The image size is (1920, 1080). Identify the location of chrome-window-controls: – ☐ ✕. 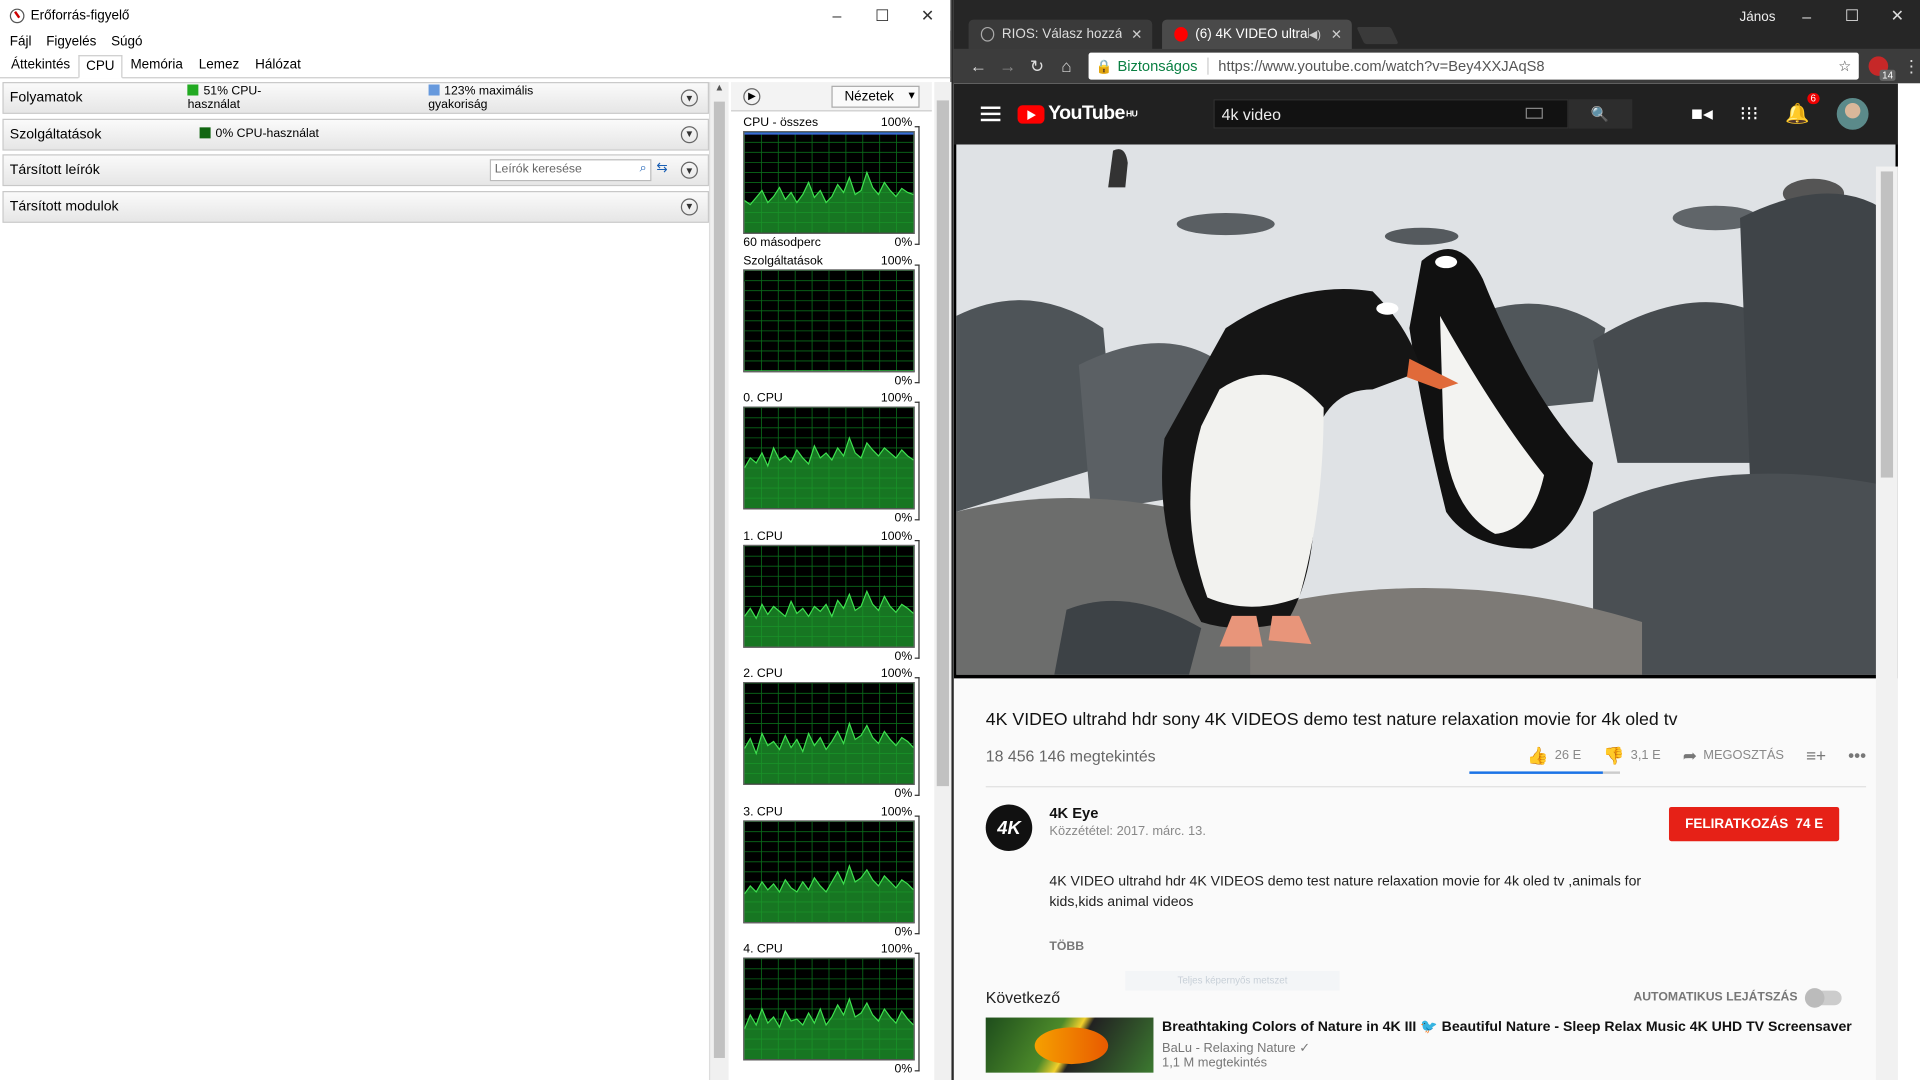
(1852, 16).